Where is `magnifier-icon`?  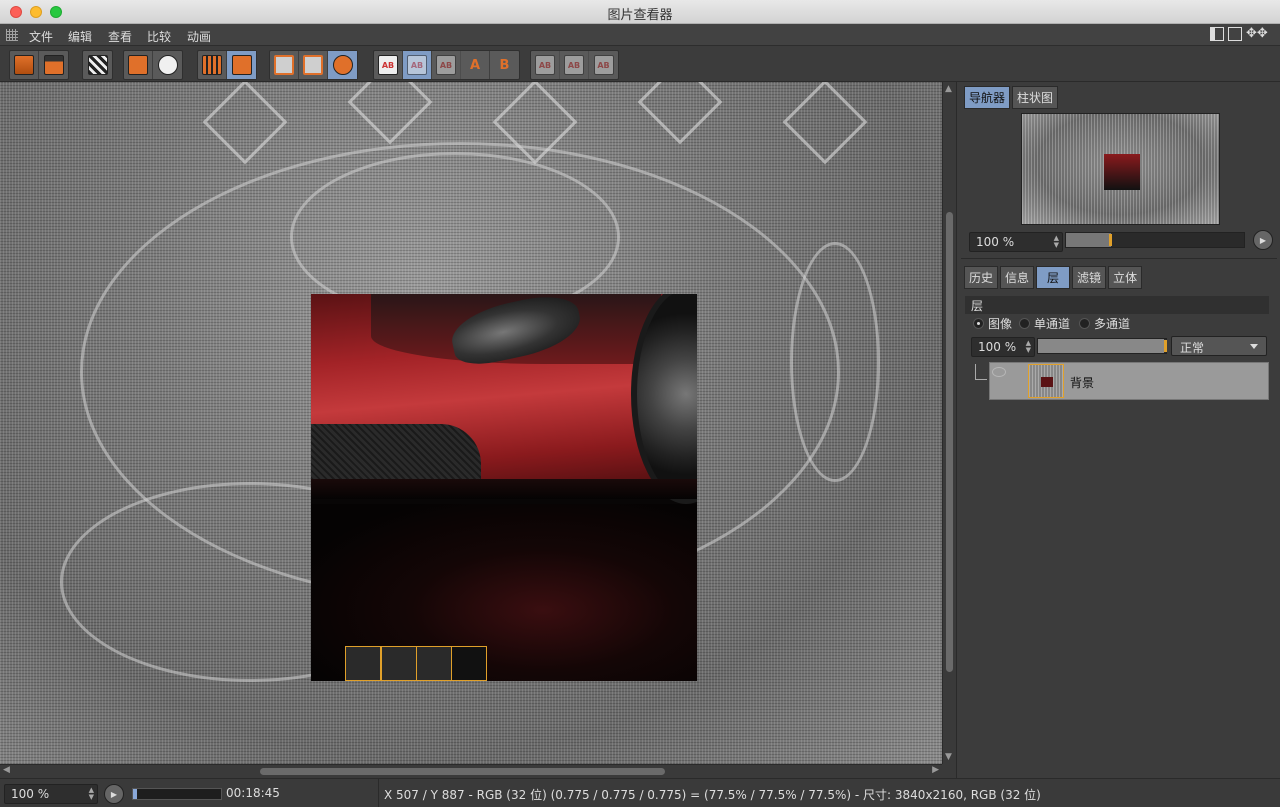 magnifier-icon is located at coordinates (167, 65).